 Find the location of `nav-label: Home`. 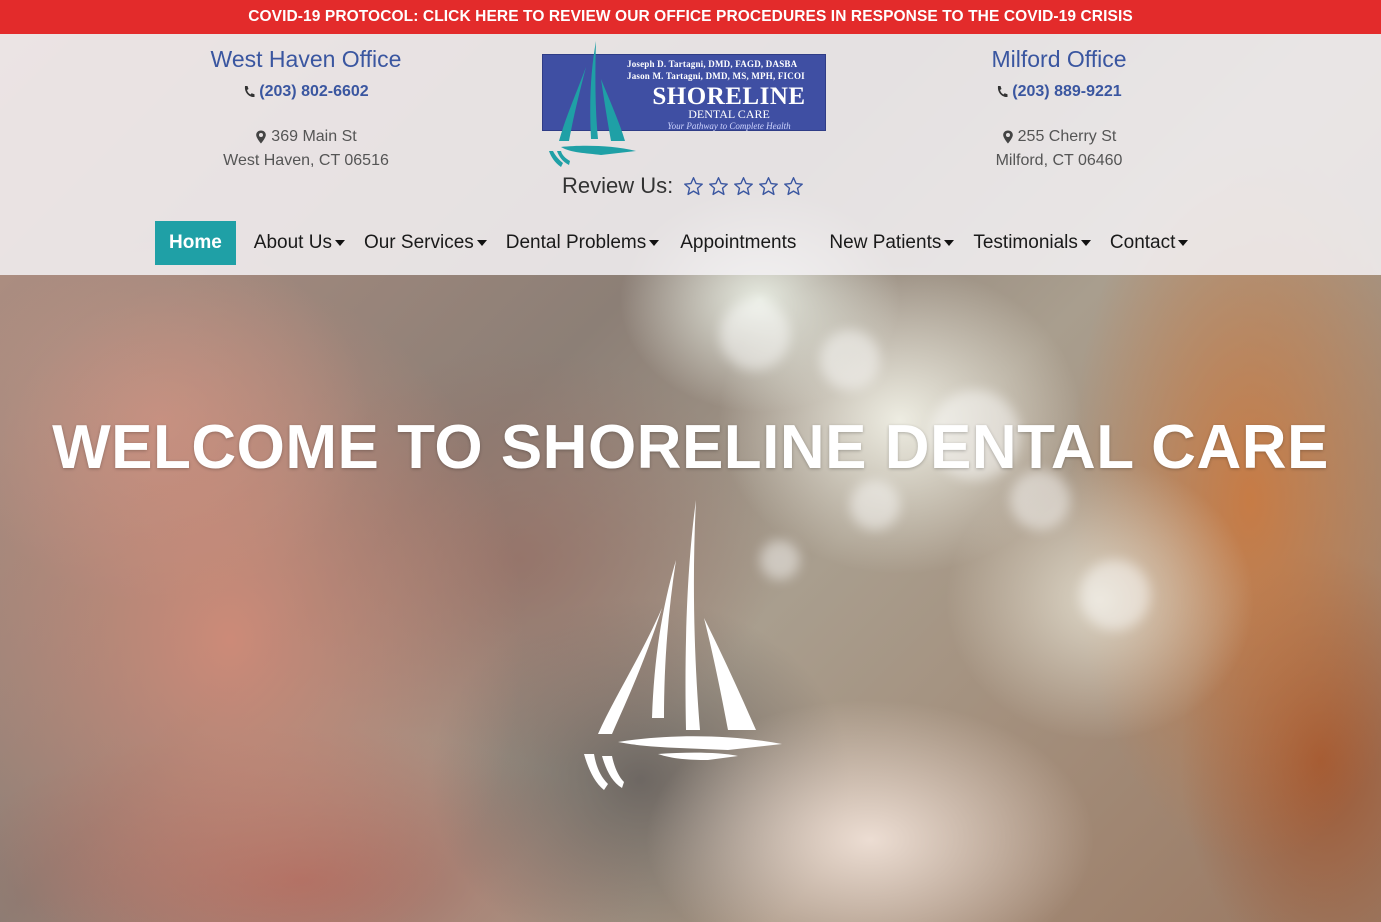

nav-label: Home is located at coordinates (195, 242).